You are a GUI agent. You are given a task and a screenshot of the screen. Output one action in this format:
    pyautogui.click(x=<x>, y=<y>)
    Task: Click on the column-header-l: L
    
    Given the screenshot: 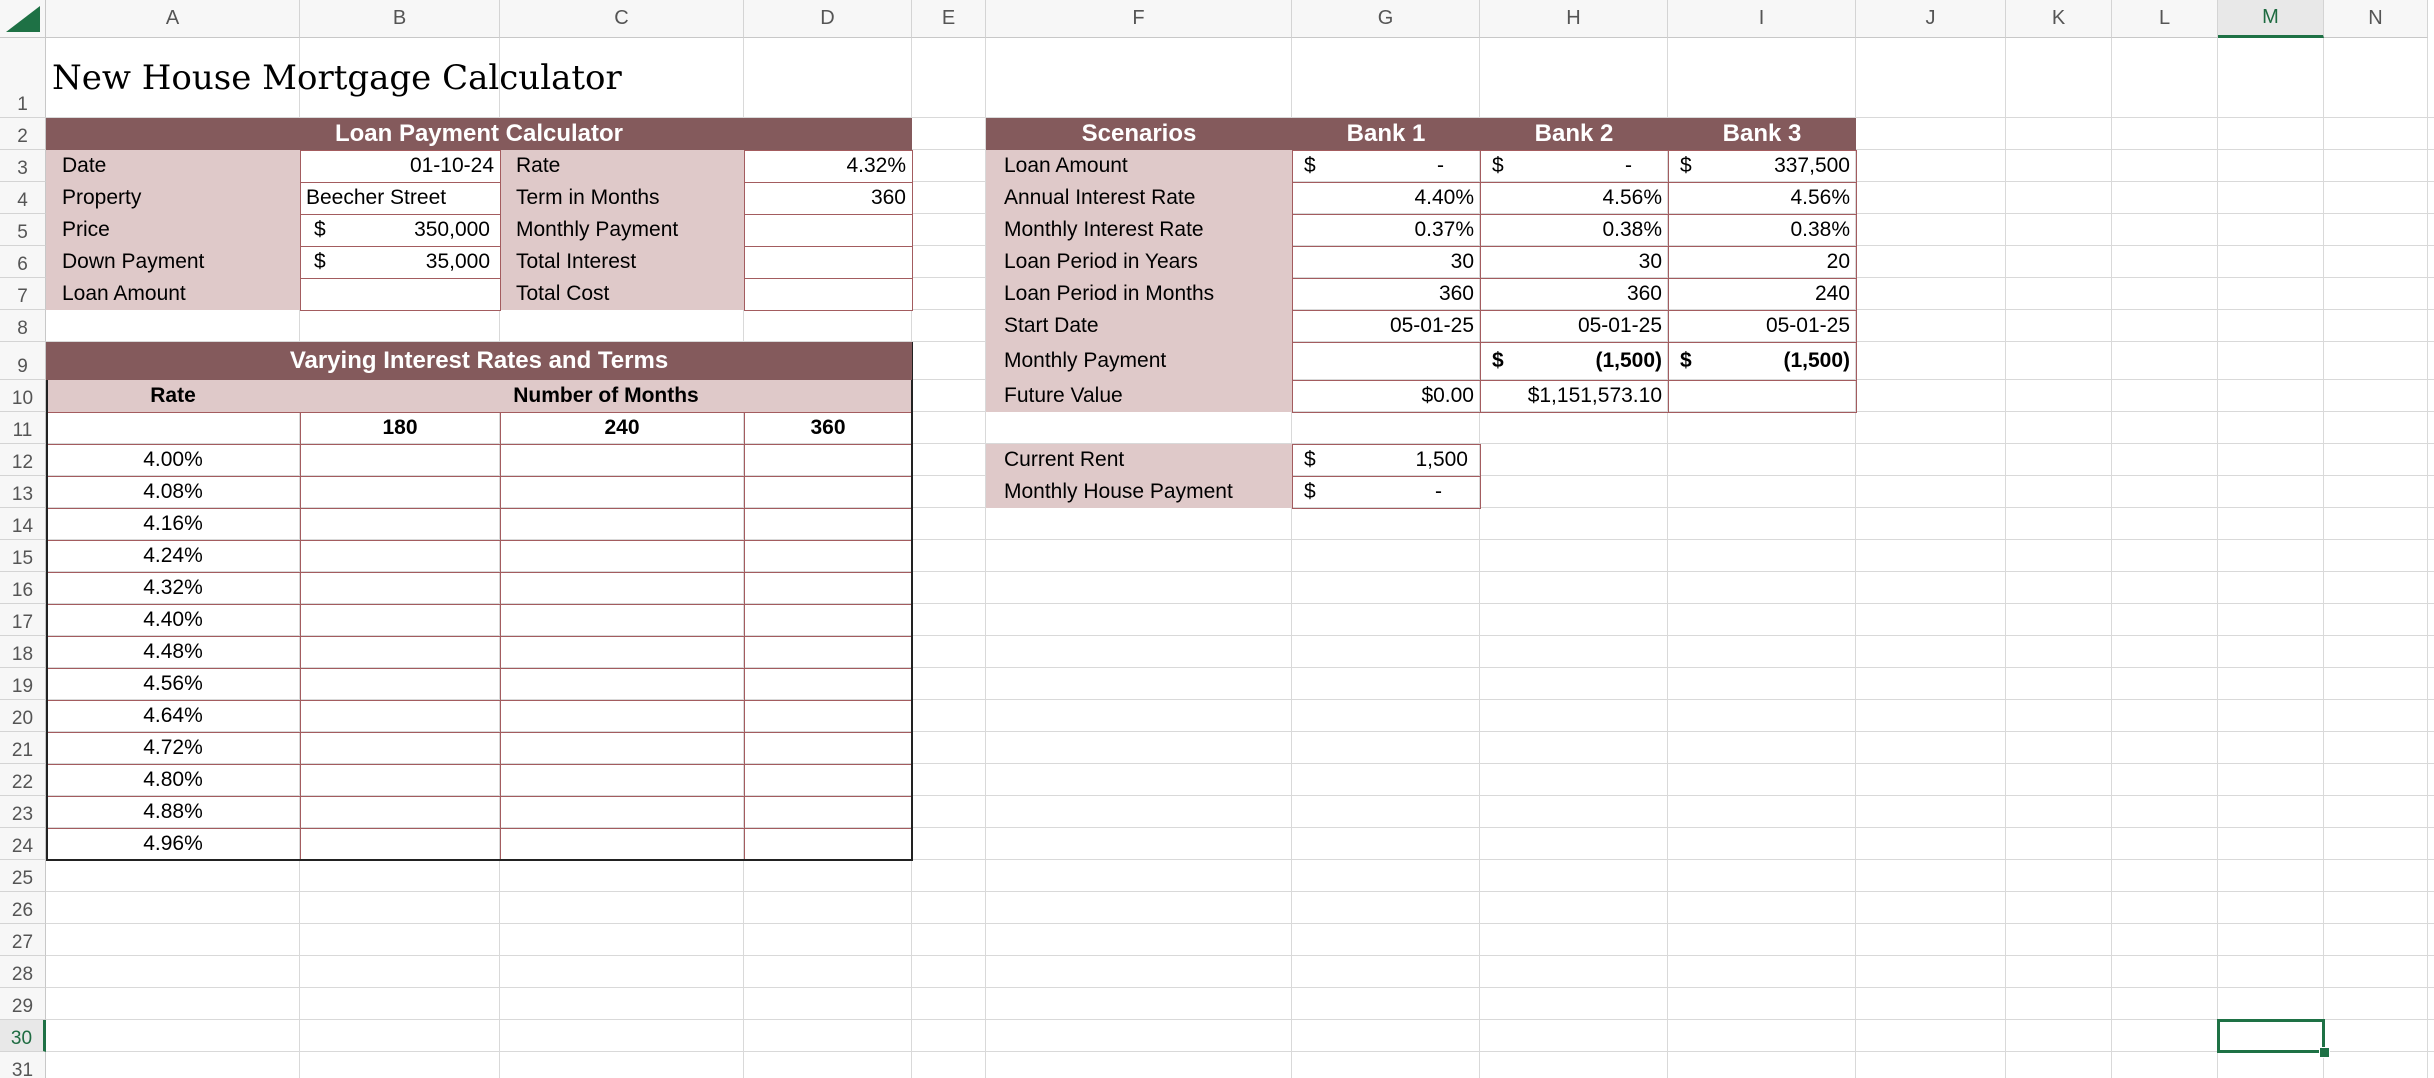 What is the action you would take?
    pyautogui.click(x=2165, y=19)
    